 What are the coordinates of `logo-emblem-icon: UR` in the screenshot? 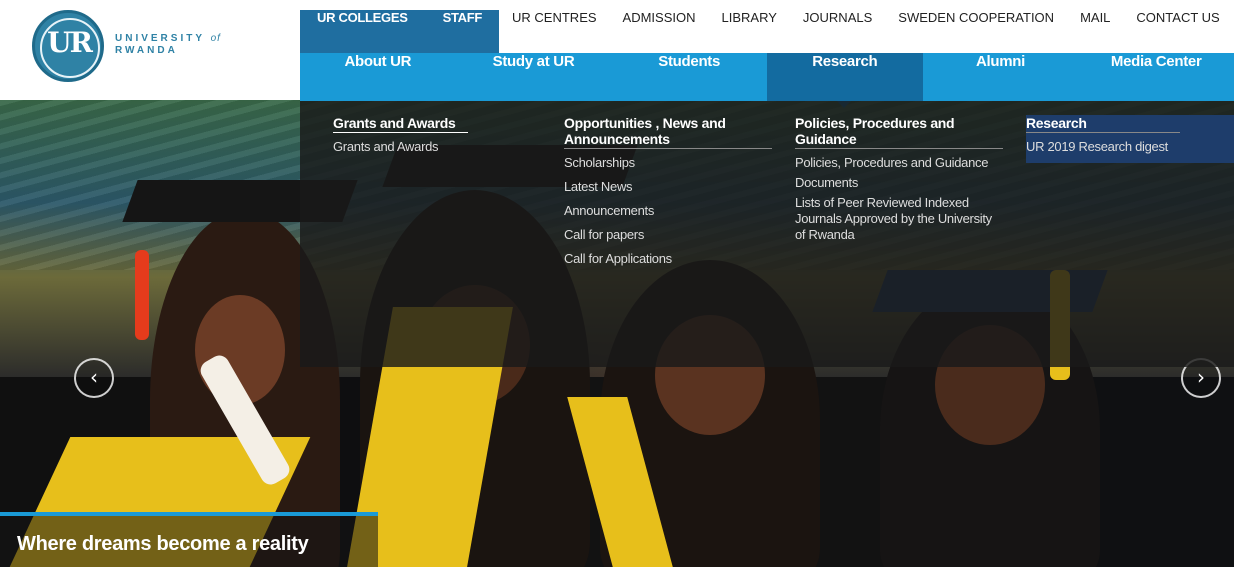 It's located at (68, 46).